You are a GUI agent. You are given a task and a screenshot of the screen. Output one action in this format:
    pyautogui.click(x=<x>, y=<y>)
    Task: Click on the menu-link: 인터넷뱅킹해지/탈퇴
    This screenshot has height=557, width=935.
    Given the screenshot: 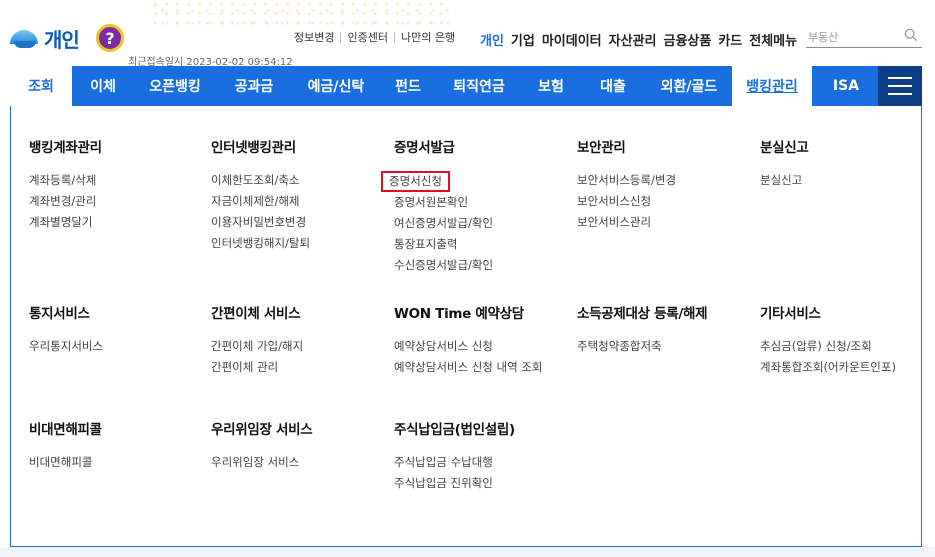 What is the action you would take?
    pyautogui.click(x=296, y=243)
    